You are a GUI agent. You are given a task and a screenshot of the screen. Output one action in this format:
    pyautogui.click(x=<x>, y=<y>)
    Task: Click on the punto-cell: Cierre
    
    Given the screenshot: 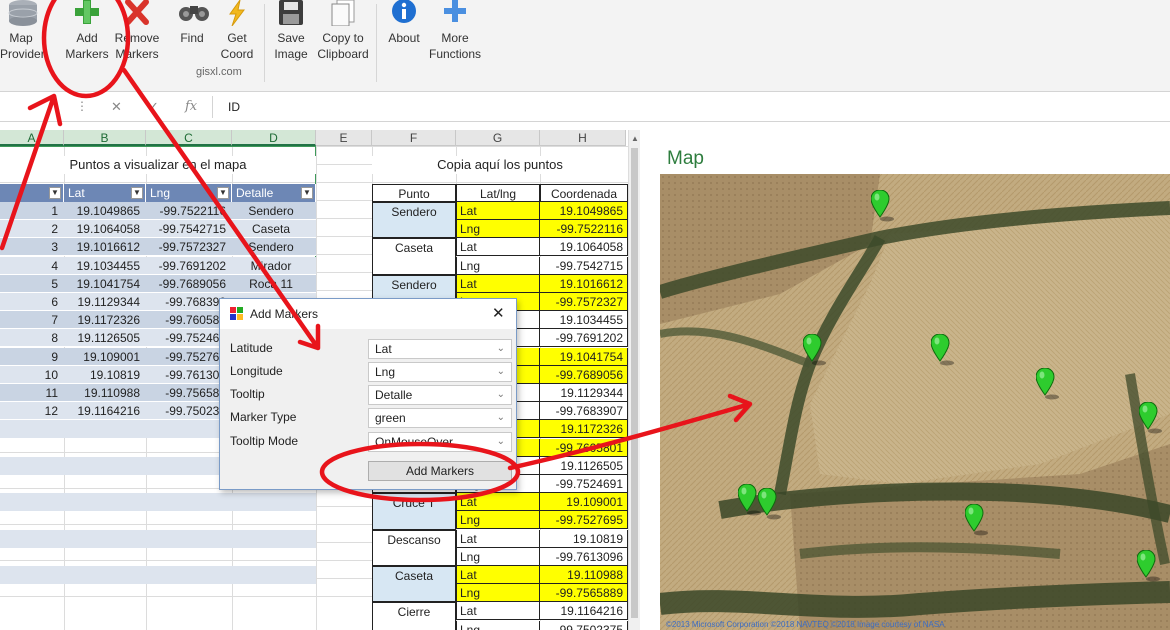 What is the action you would take?
    pyautogui.click(x=414, y=616)
    